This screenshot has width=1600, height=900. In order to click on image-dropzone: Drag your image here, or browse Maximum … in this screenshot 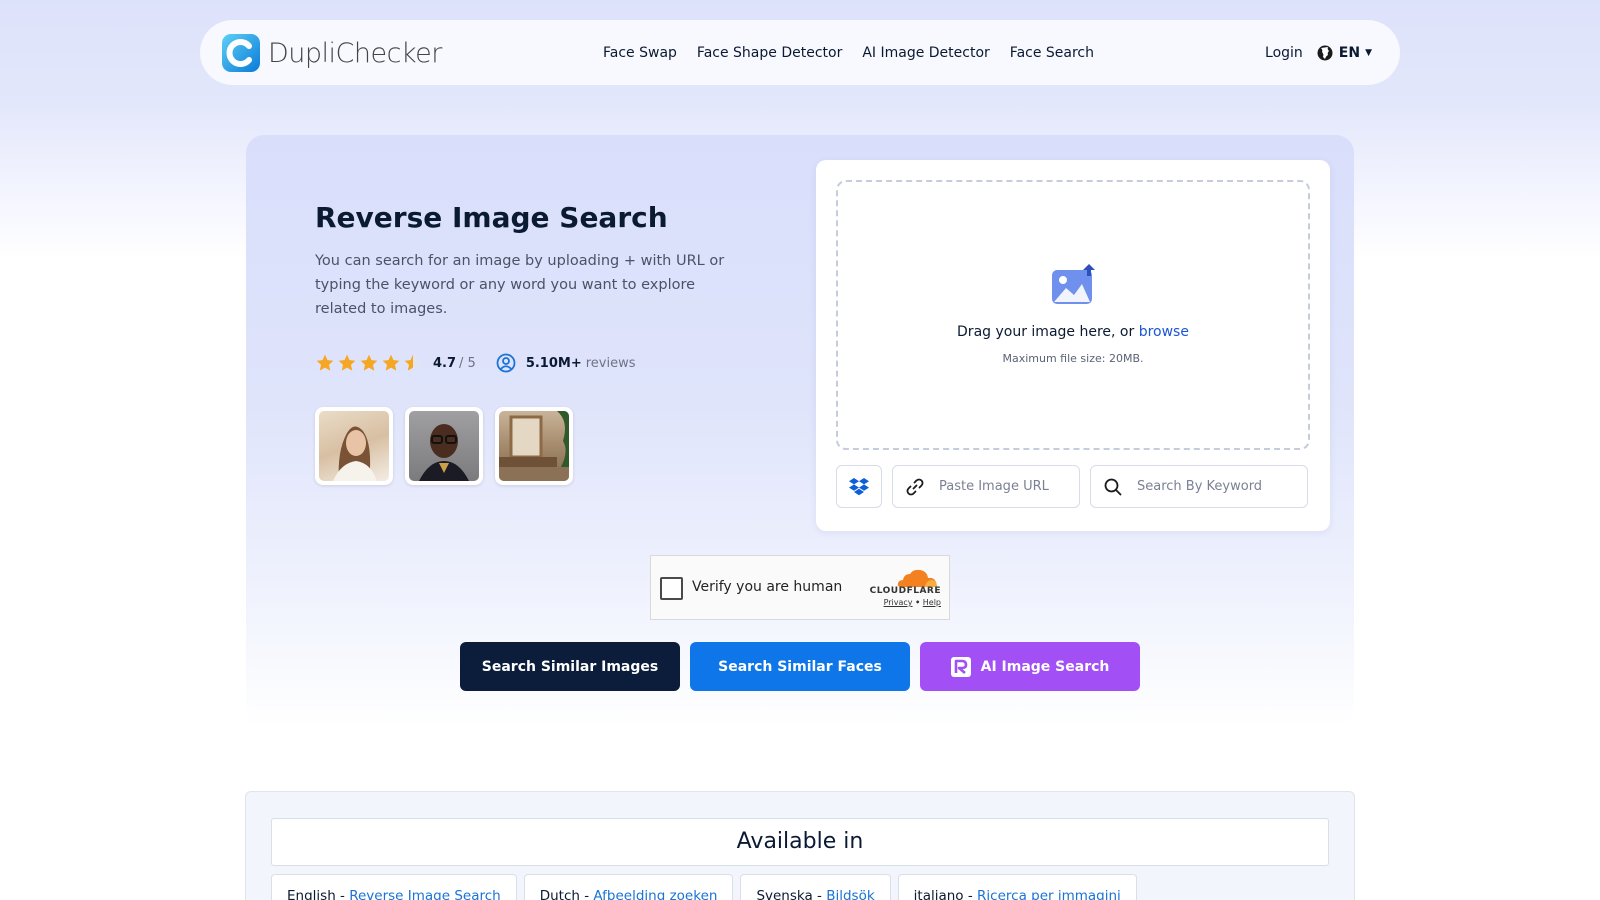, I will do `click(1073, 315)`.